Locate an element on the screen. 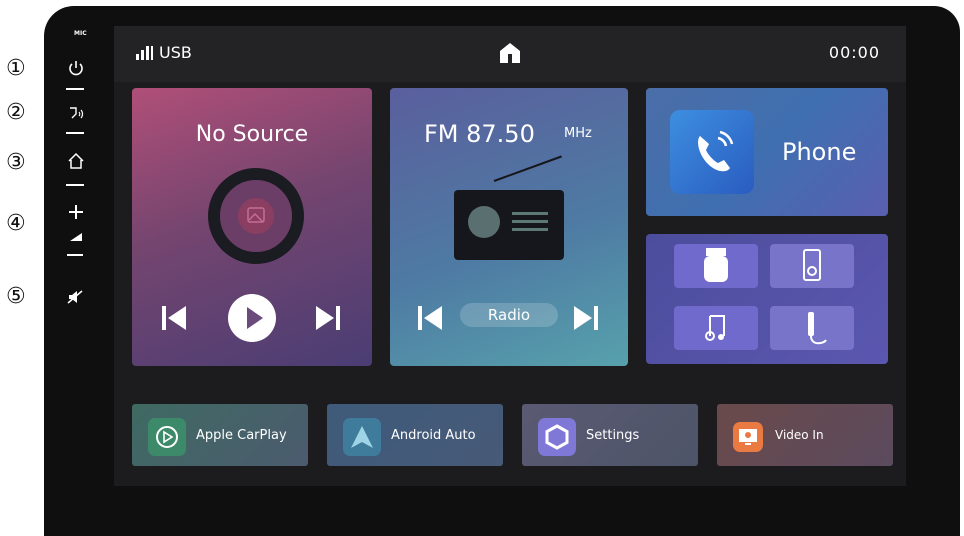 The image size is (964, 536). ipod-source-button is located at coordinates (812, 266).